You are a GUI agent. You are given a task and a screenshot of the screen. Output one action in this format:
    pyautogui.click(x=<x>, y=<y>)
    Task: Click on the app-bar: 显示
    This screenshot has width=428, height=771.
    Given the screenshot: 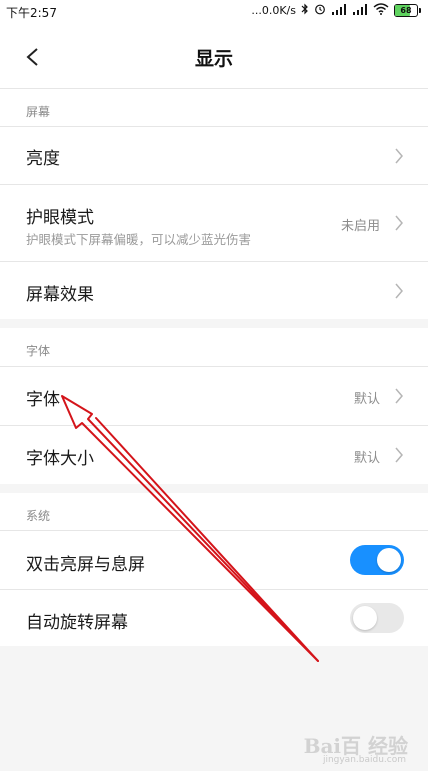 What is the action you would take?
    pyautogui.click(x=214, y=56)
    